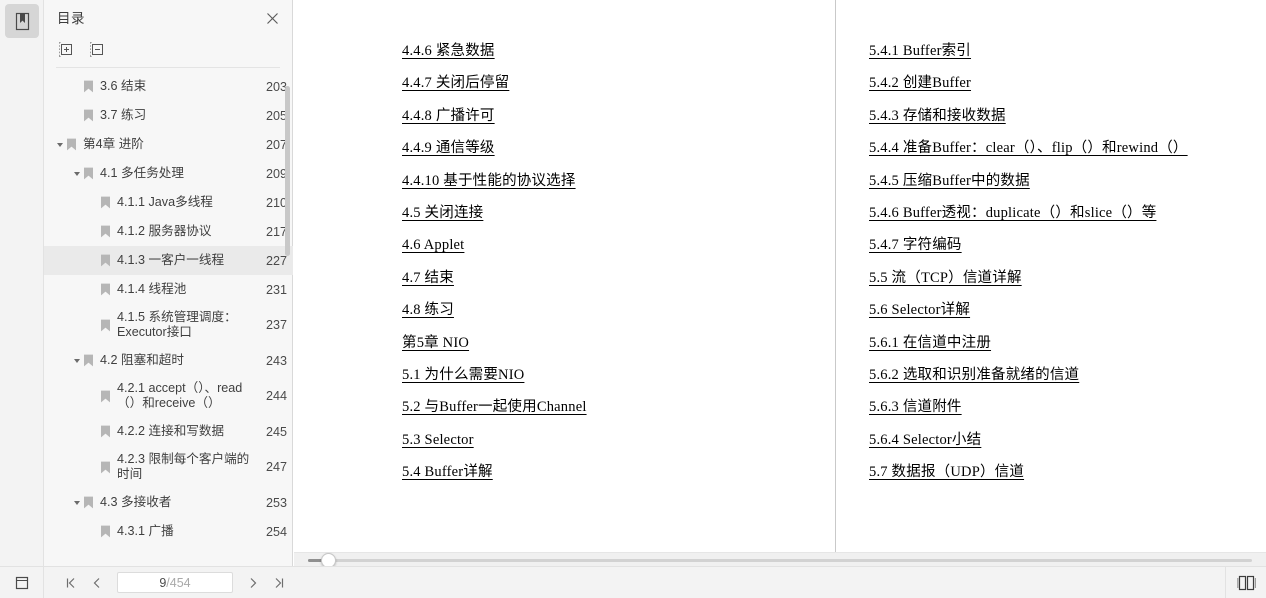  I want to click on toc-link: 5.6 Selector详解, so click(919, 310).